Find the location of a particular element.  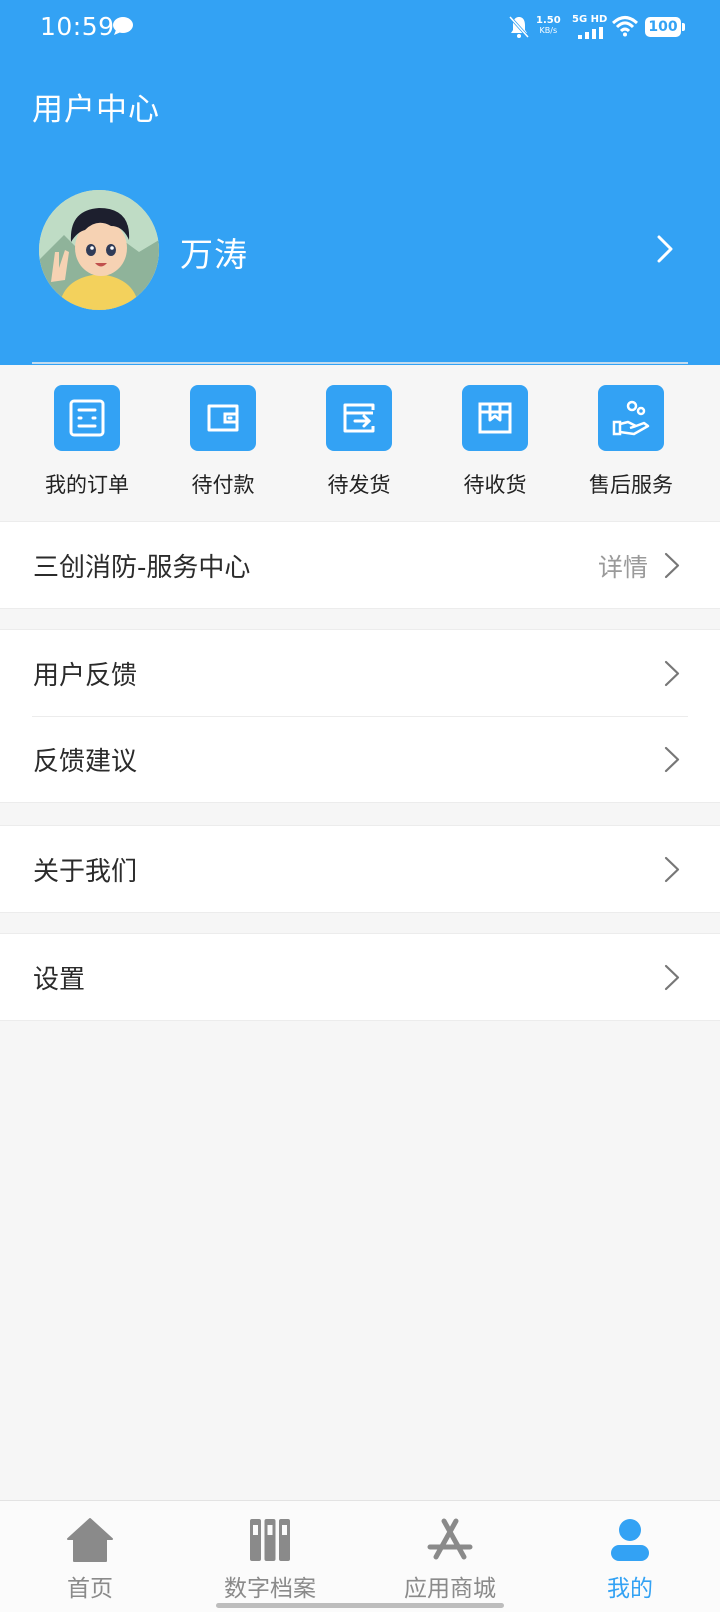

wifi-icon is located at coordinates (625, 26).